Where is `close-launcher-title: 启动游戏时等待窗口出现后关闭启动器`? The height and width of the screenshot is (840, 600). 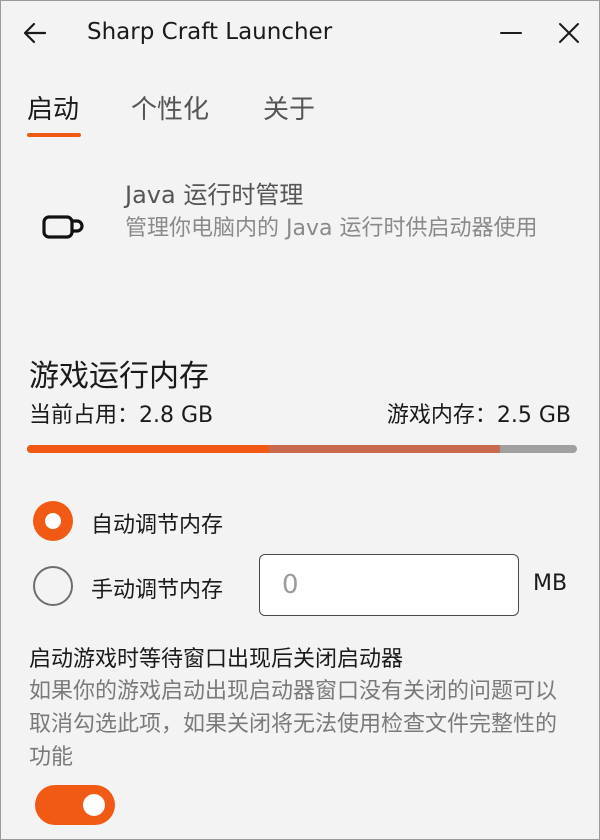
close-launcher-title: 启动游戏时等待窗口出现后关闭启动器 is located at coordinates (216, 659).